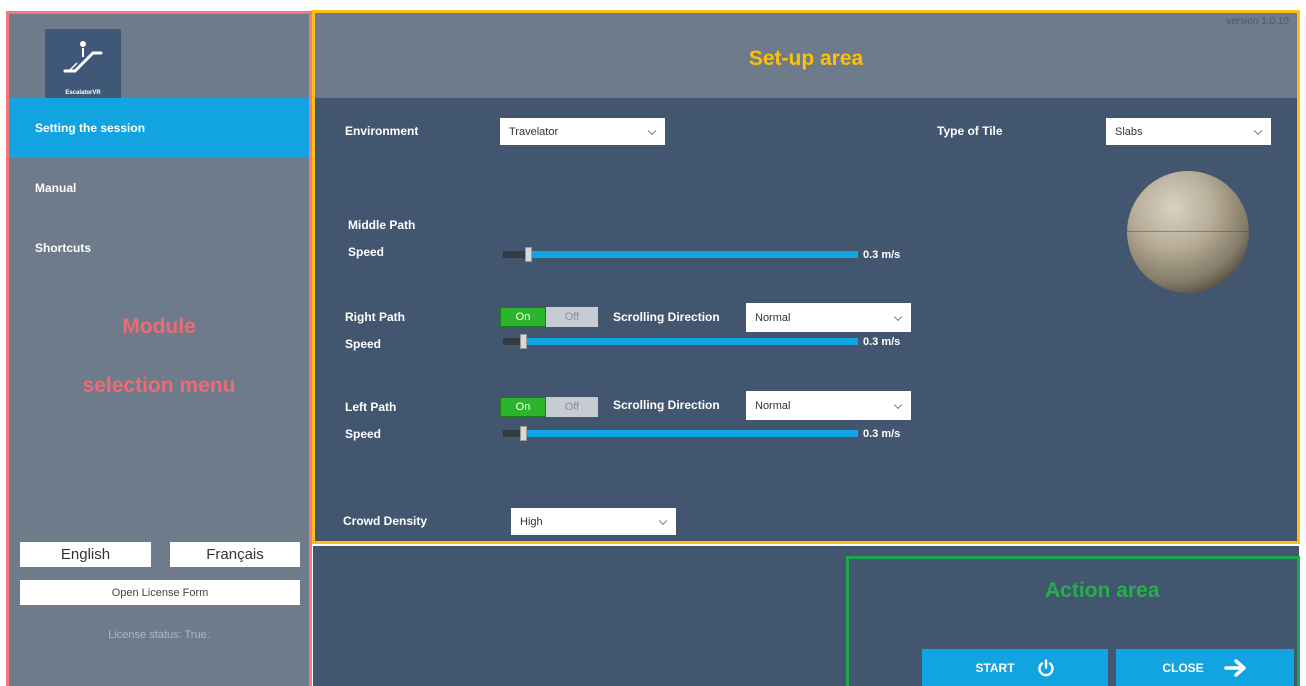 The height and width of the screenshot is (686, 1306). I want to click on action-area-frame, so click(1073, 621).